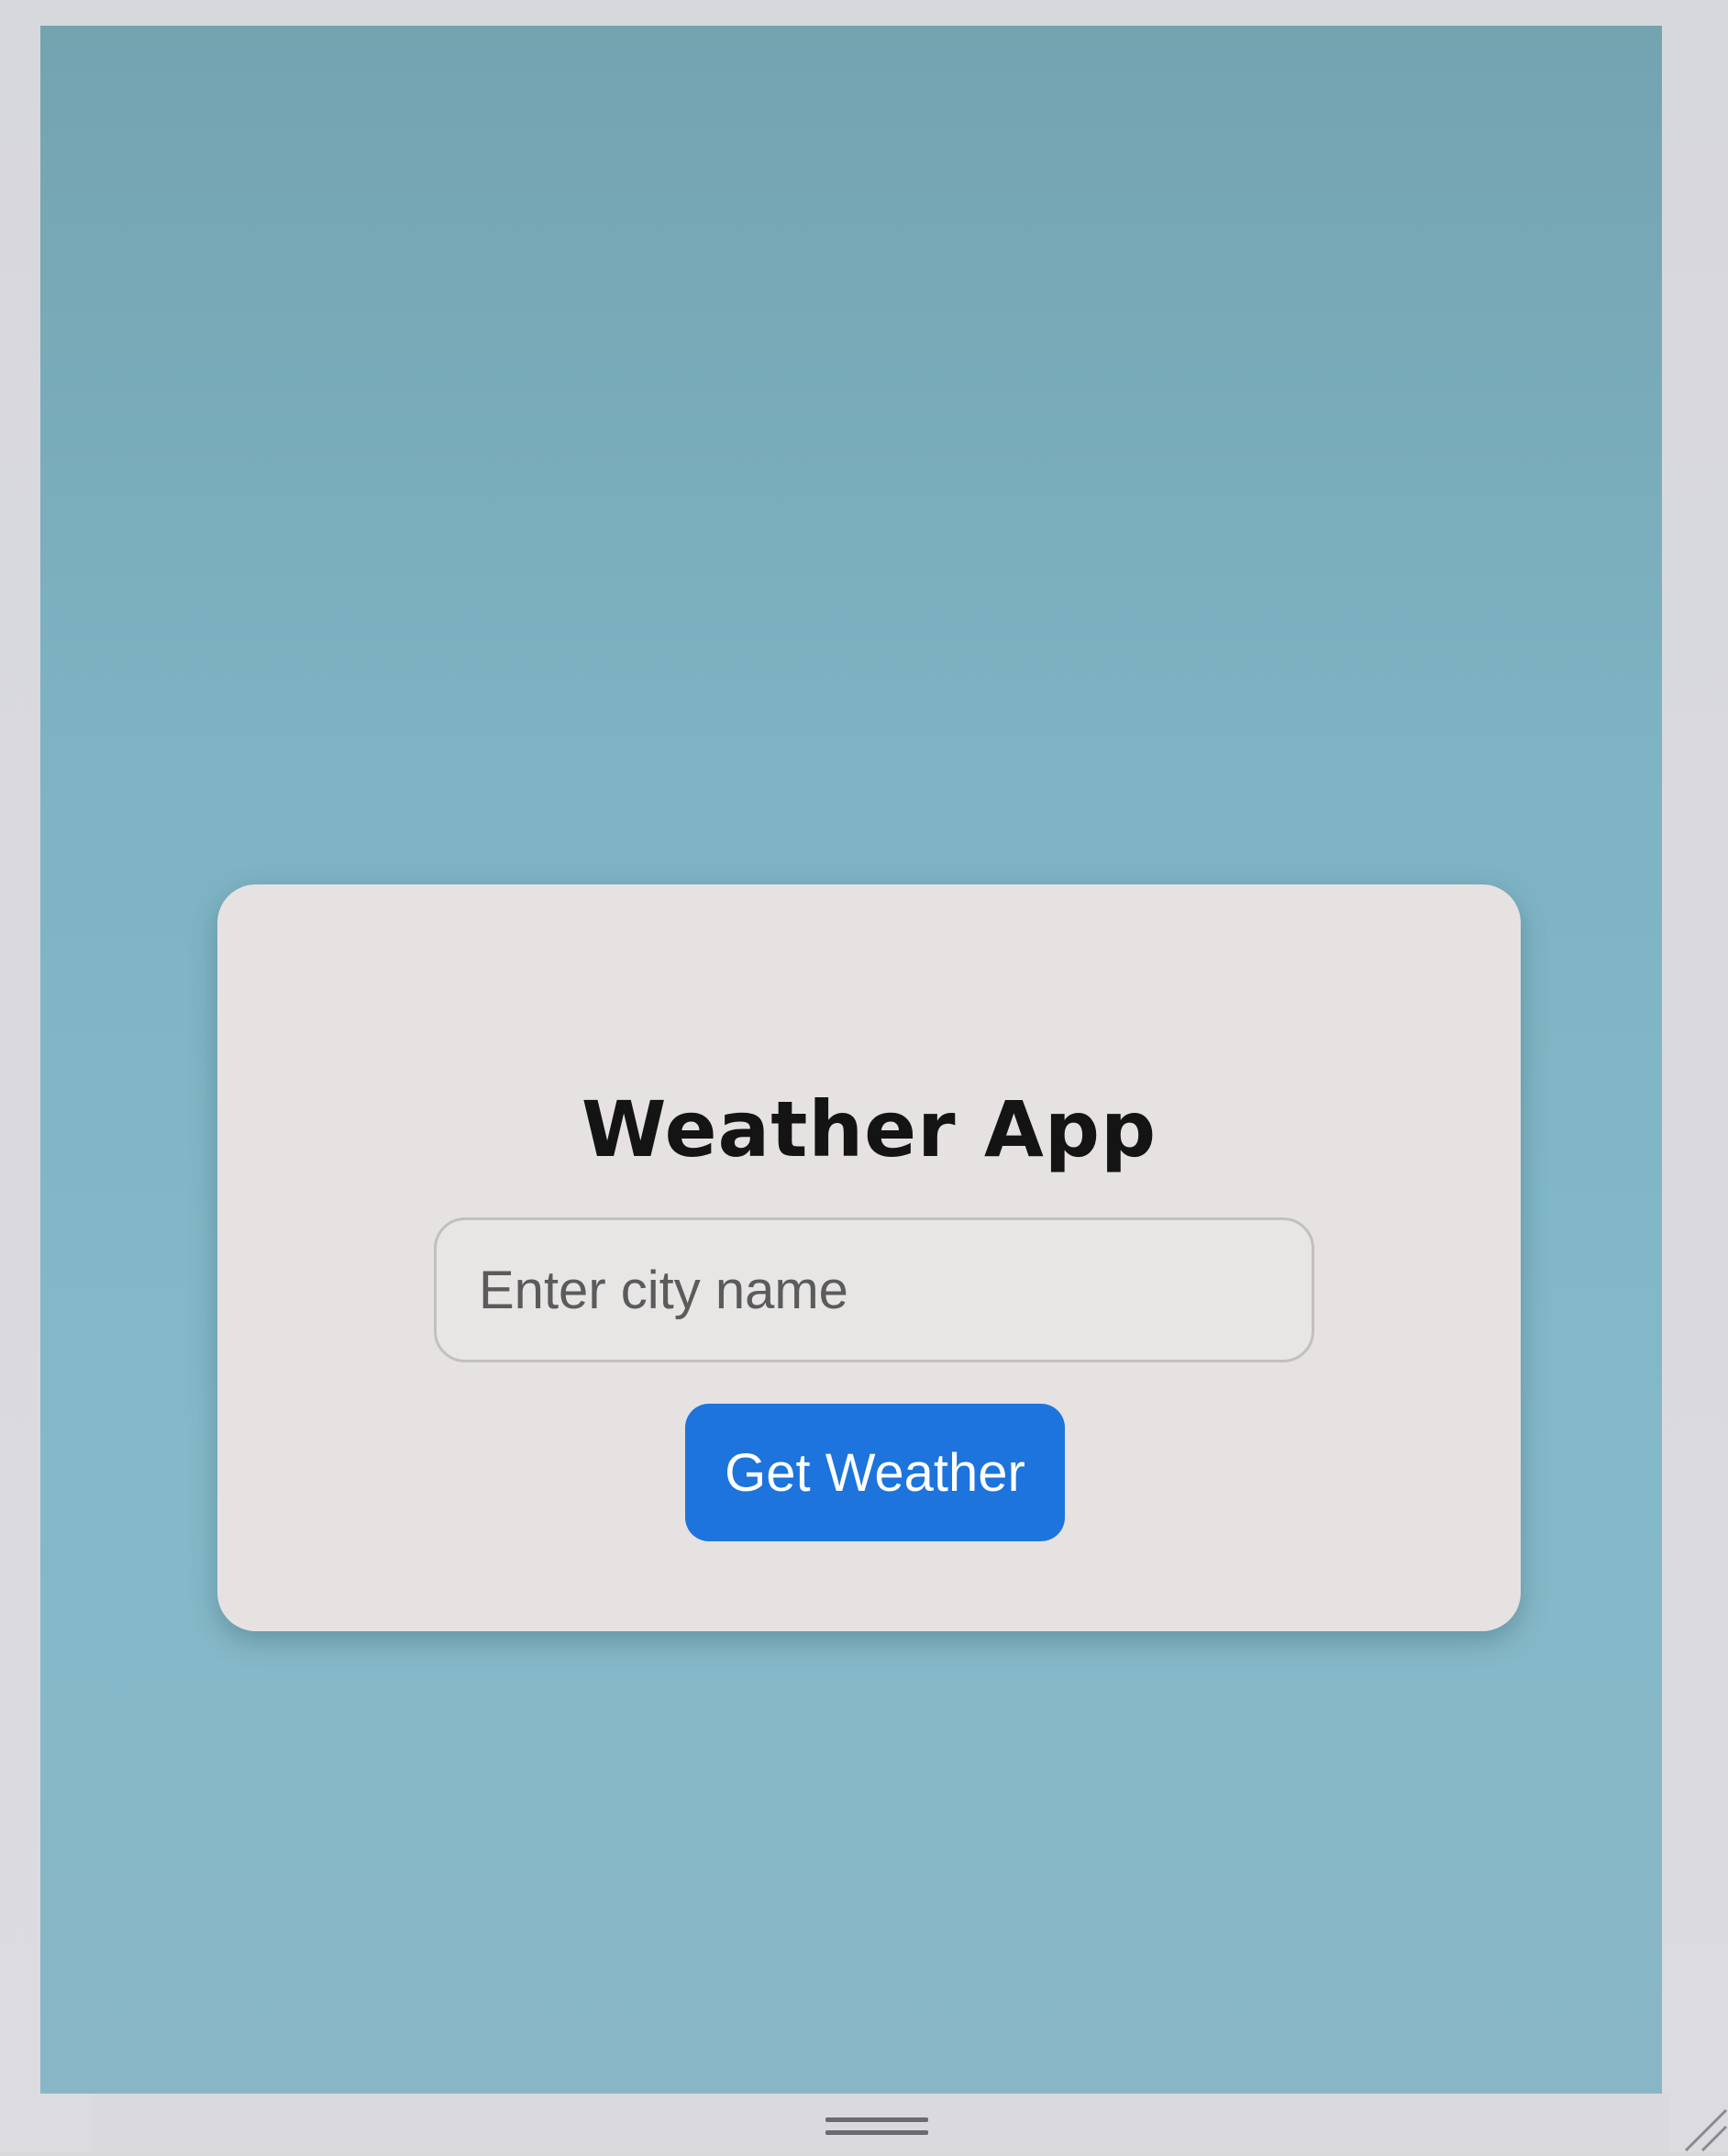  Describe the element at coordinates (1703, 2127) in the screenshot. I see `resize-grip-icon` at that location.